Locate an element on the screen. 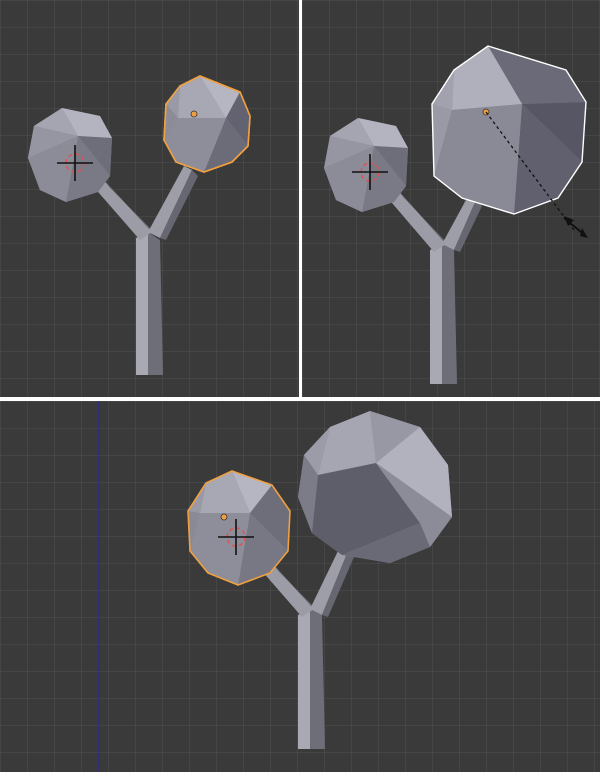  sphere-right-scaling is located at coordinates (509, 130).